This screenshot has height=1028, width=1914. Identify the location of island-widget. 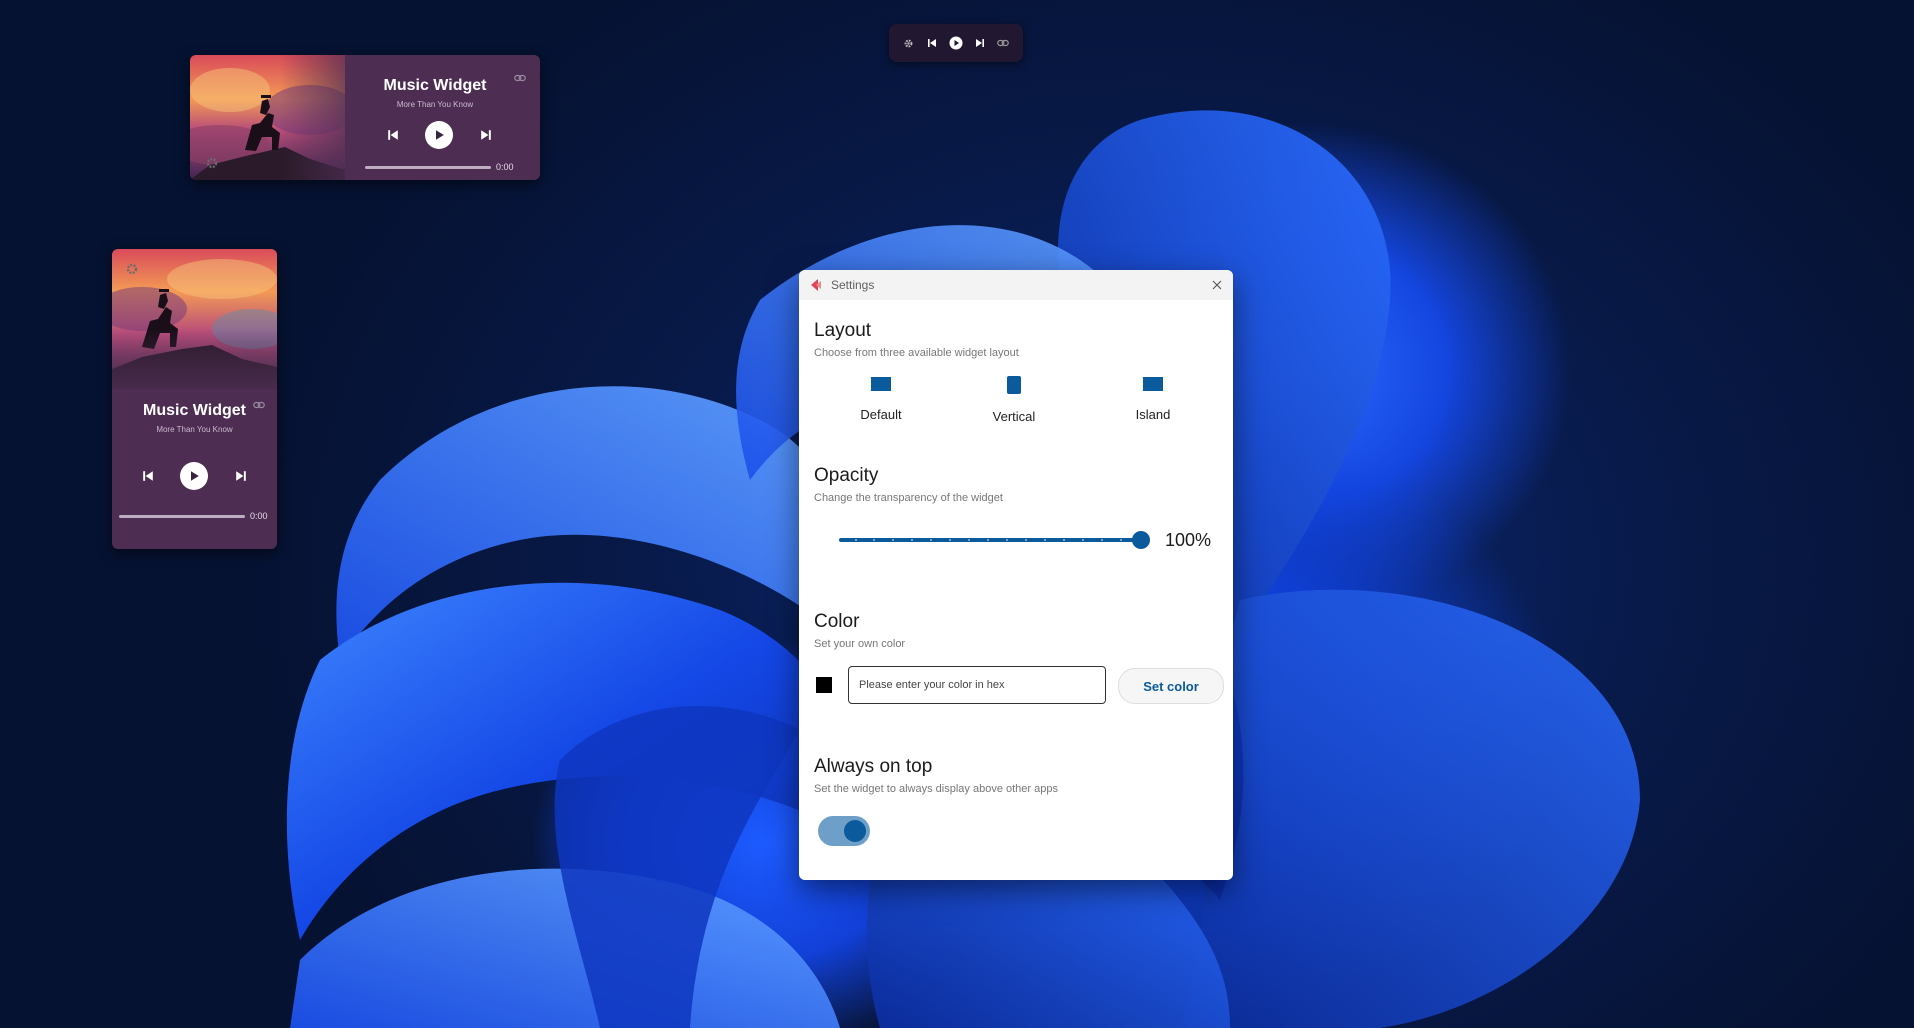
(956, 43).